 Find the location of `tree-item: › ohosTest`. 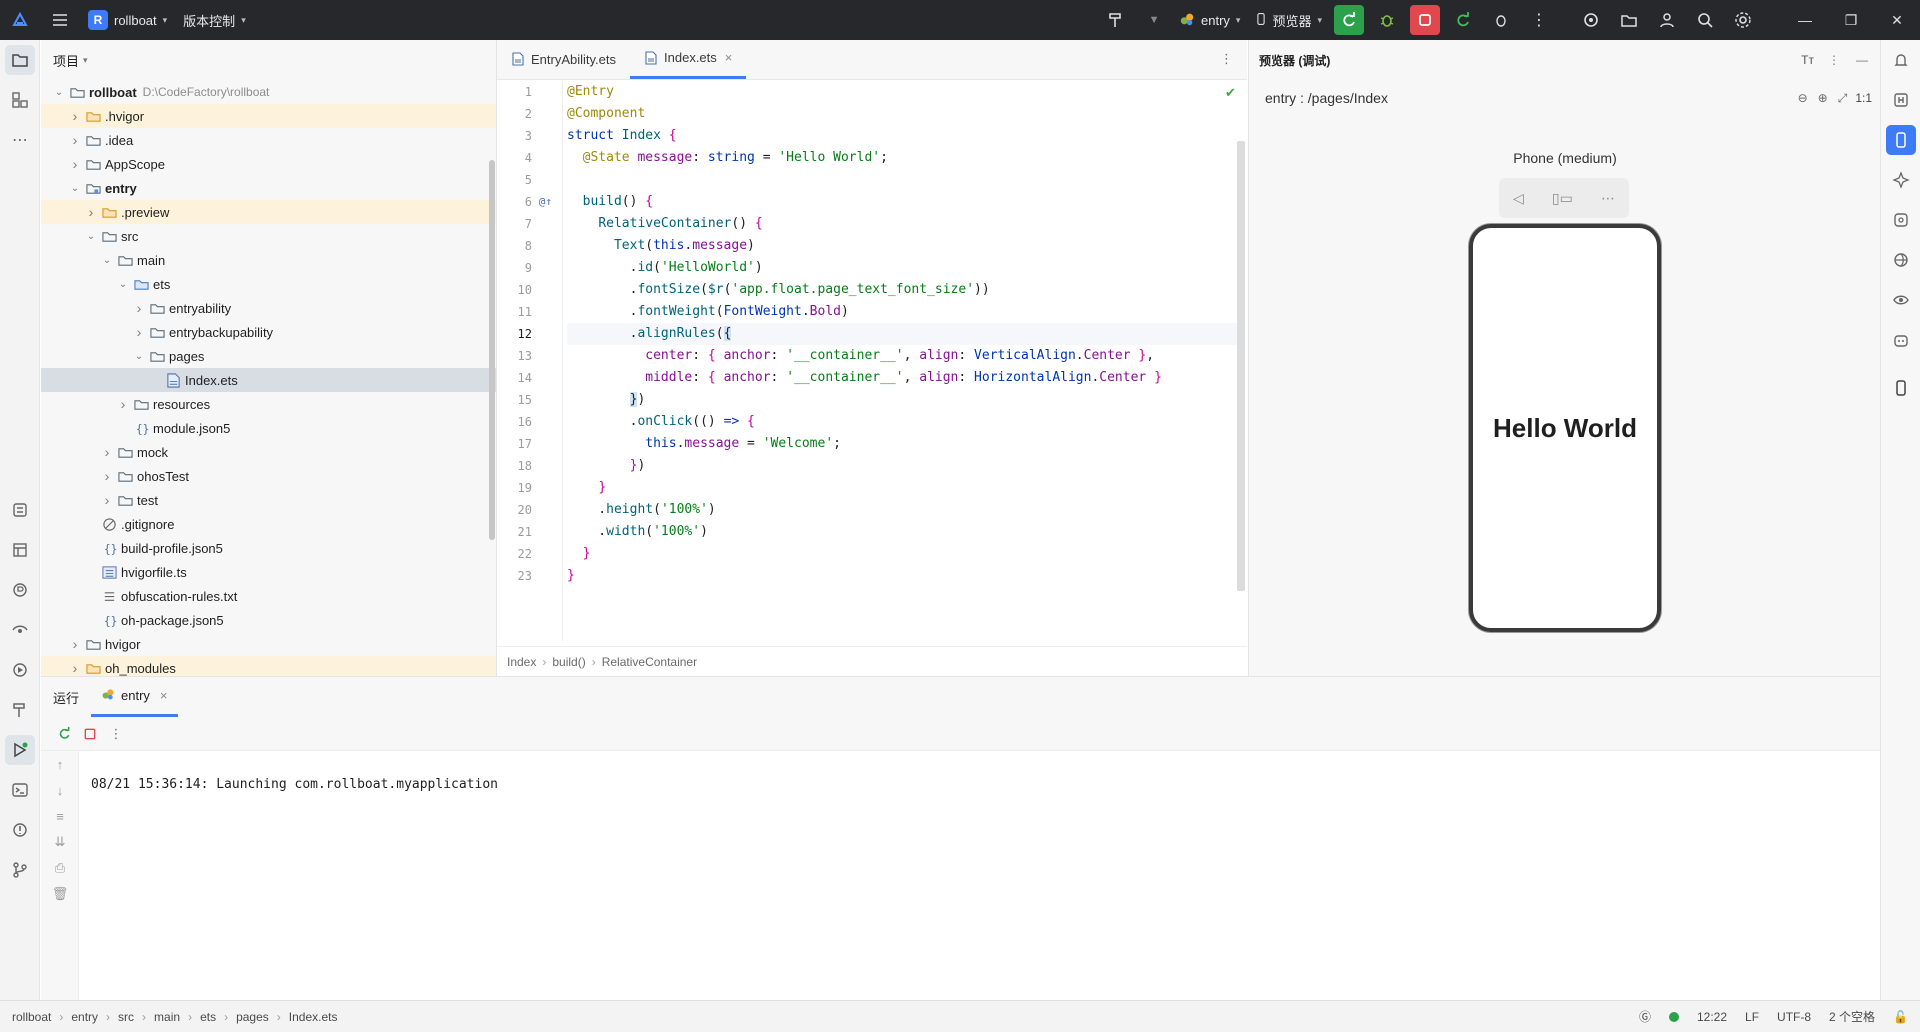

tree-item: › ohosTest is located at coordinates (268, 476).